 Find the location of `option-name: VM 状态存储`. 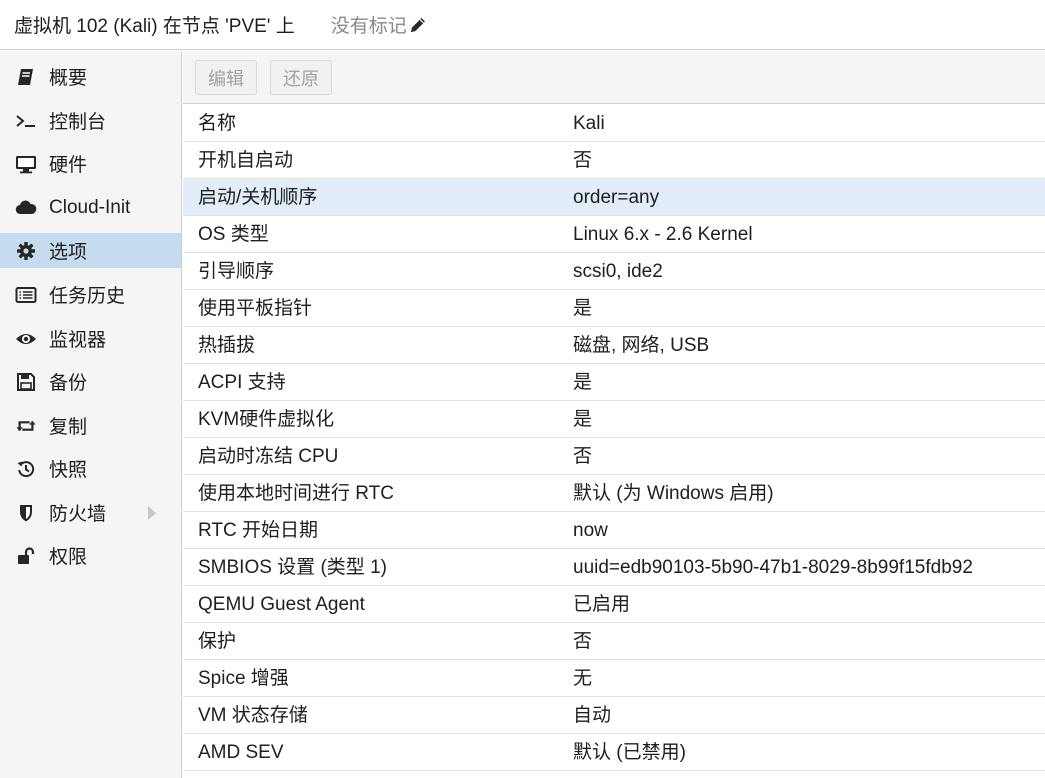

option-name: VM 状态存储 is located at coordinates (253, 715).